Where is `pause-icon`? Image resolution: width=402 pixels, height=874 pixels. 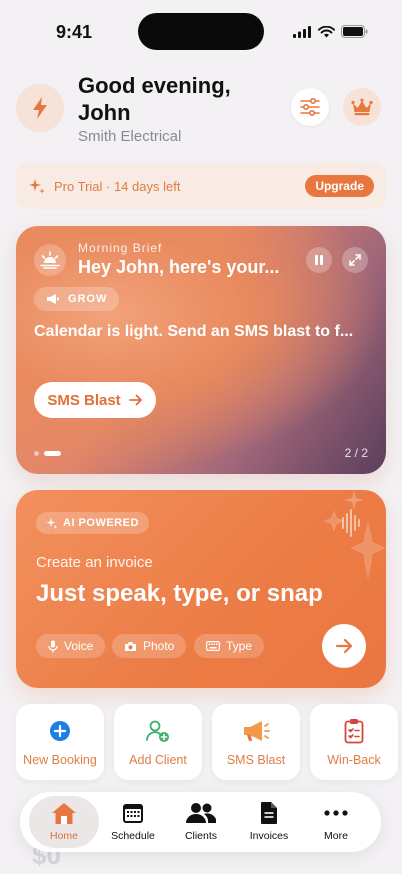 pause-icon is located at coordinates (319, 260).